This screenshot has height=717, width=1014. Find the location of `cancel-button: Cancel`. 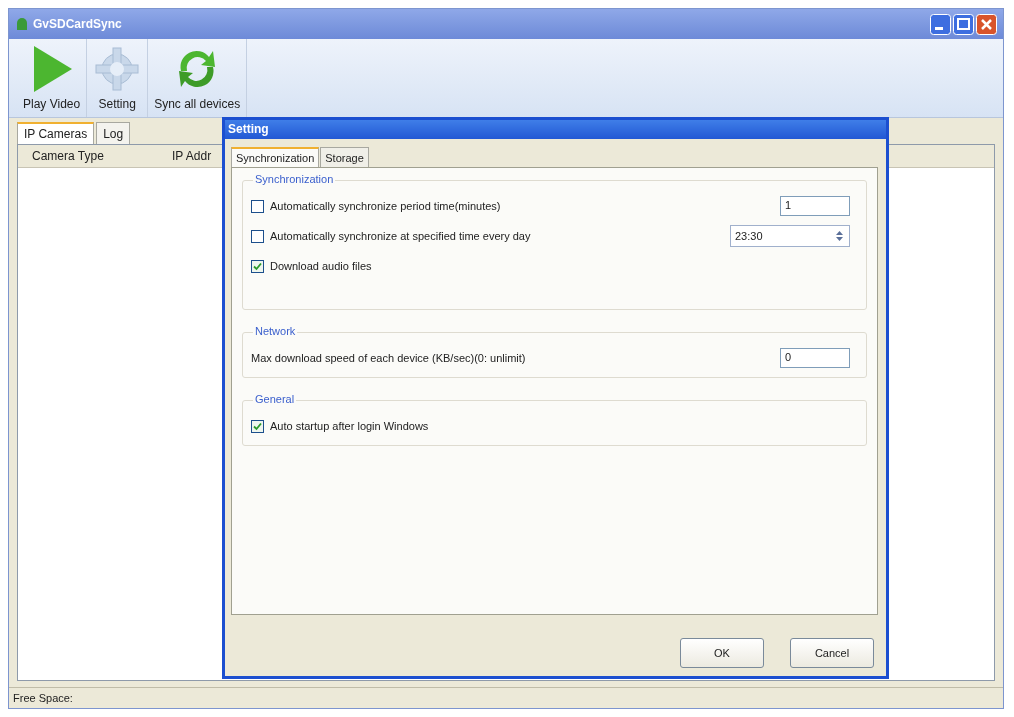

cancel-button: Cancel is located at coordinates (832, 653).